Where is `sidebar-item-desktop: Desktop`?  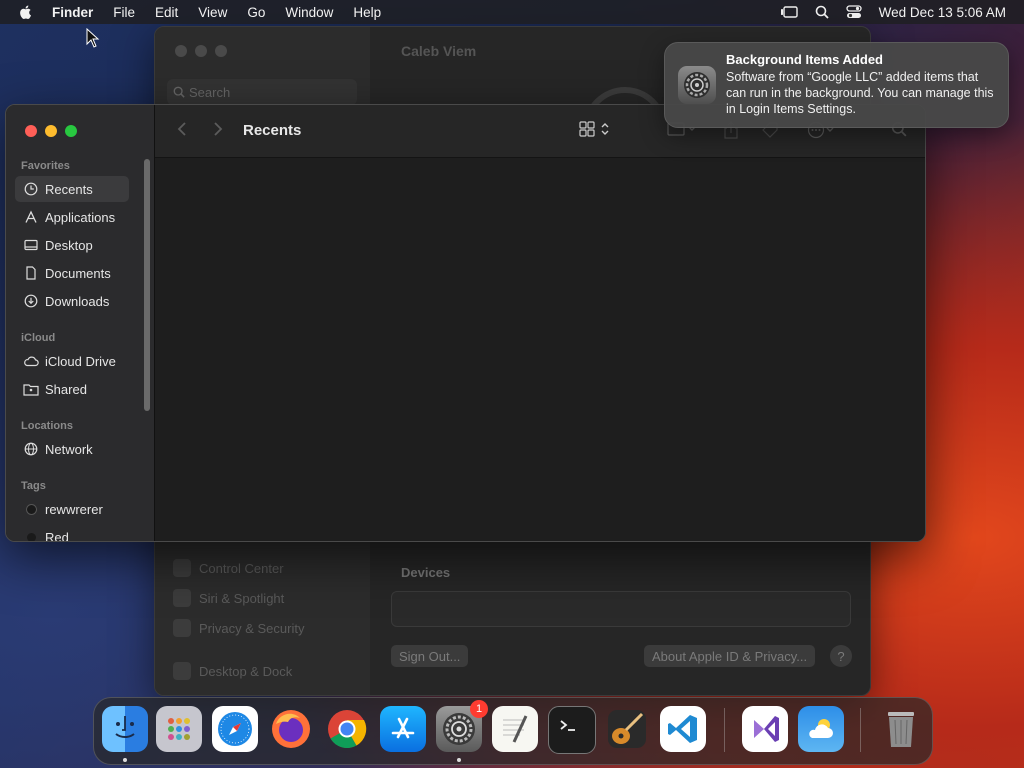 sidebar-item-desktop: Desktop is located at coordinates (72, 245).